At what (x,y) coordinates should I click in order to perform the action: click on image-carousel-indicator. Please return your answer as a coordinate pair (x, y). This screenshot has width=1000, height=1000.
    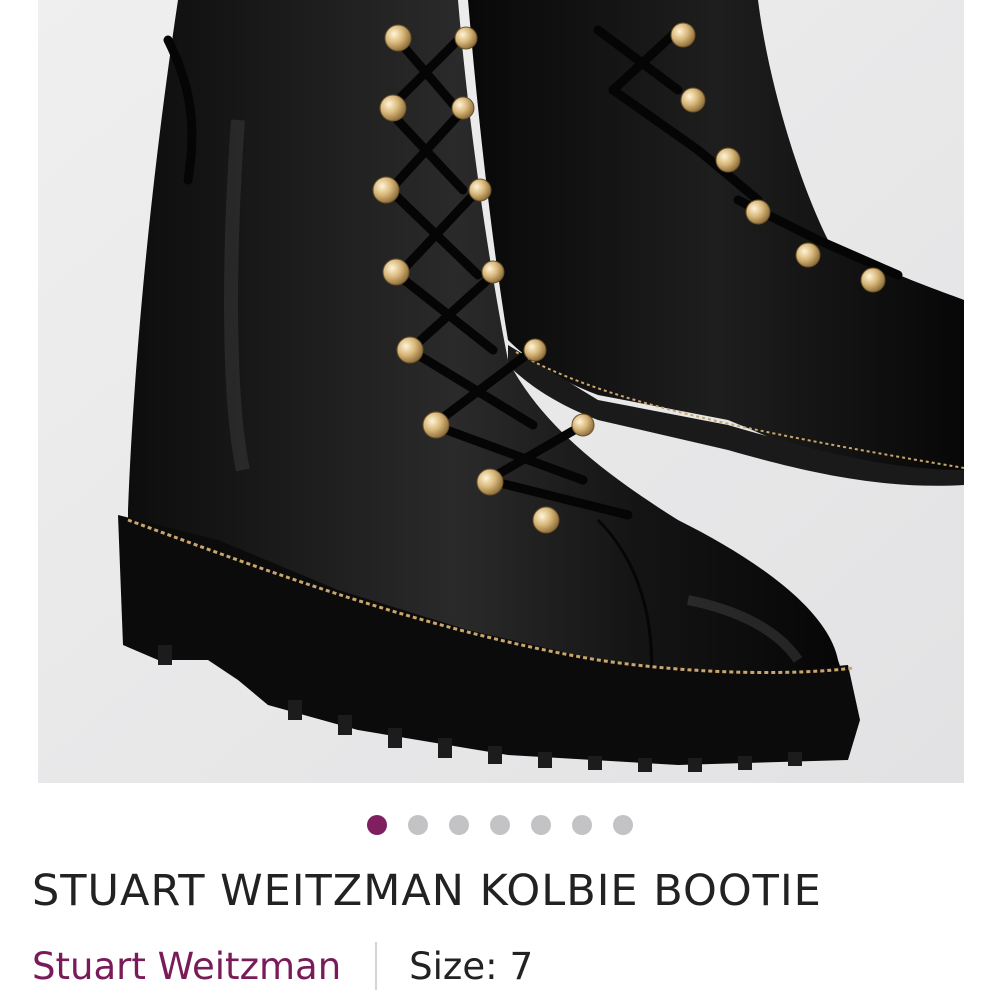
    Looking at the image, I should click on (500, 825).